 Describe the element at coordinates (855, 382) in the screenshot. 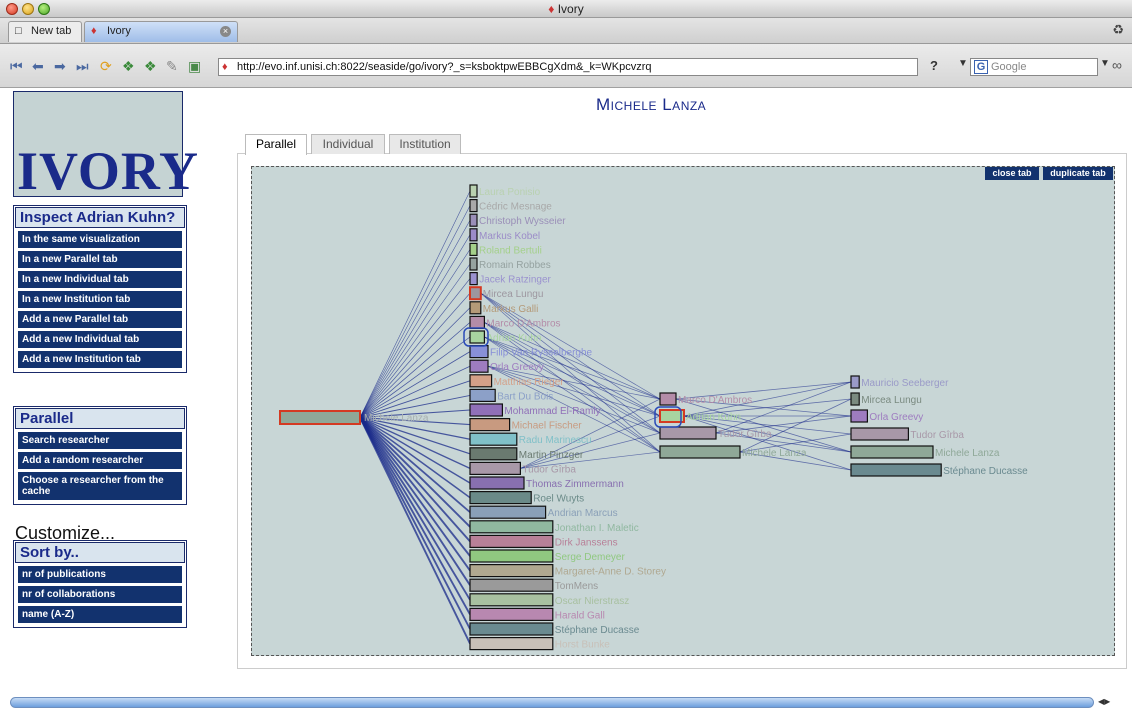

I see `col3-mauricio-seeberger-bar` at that location.